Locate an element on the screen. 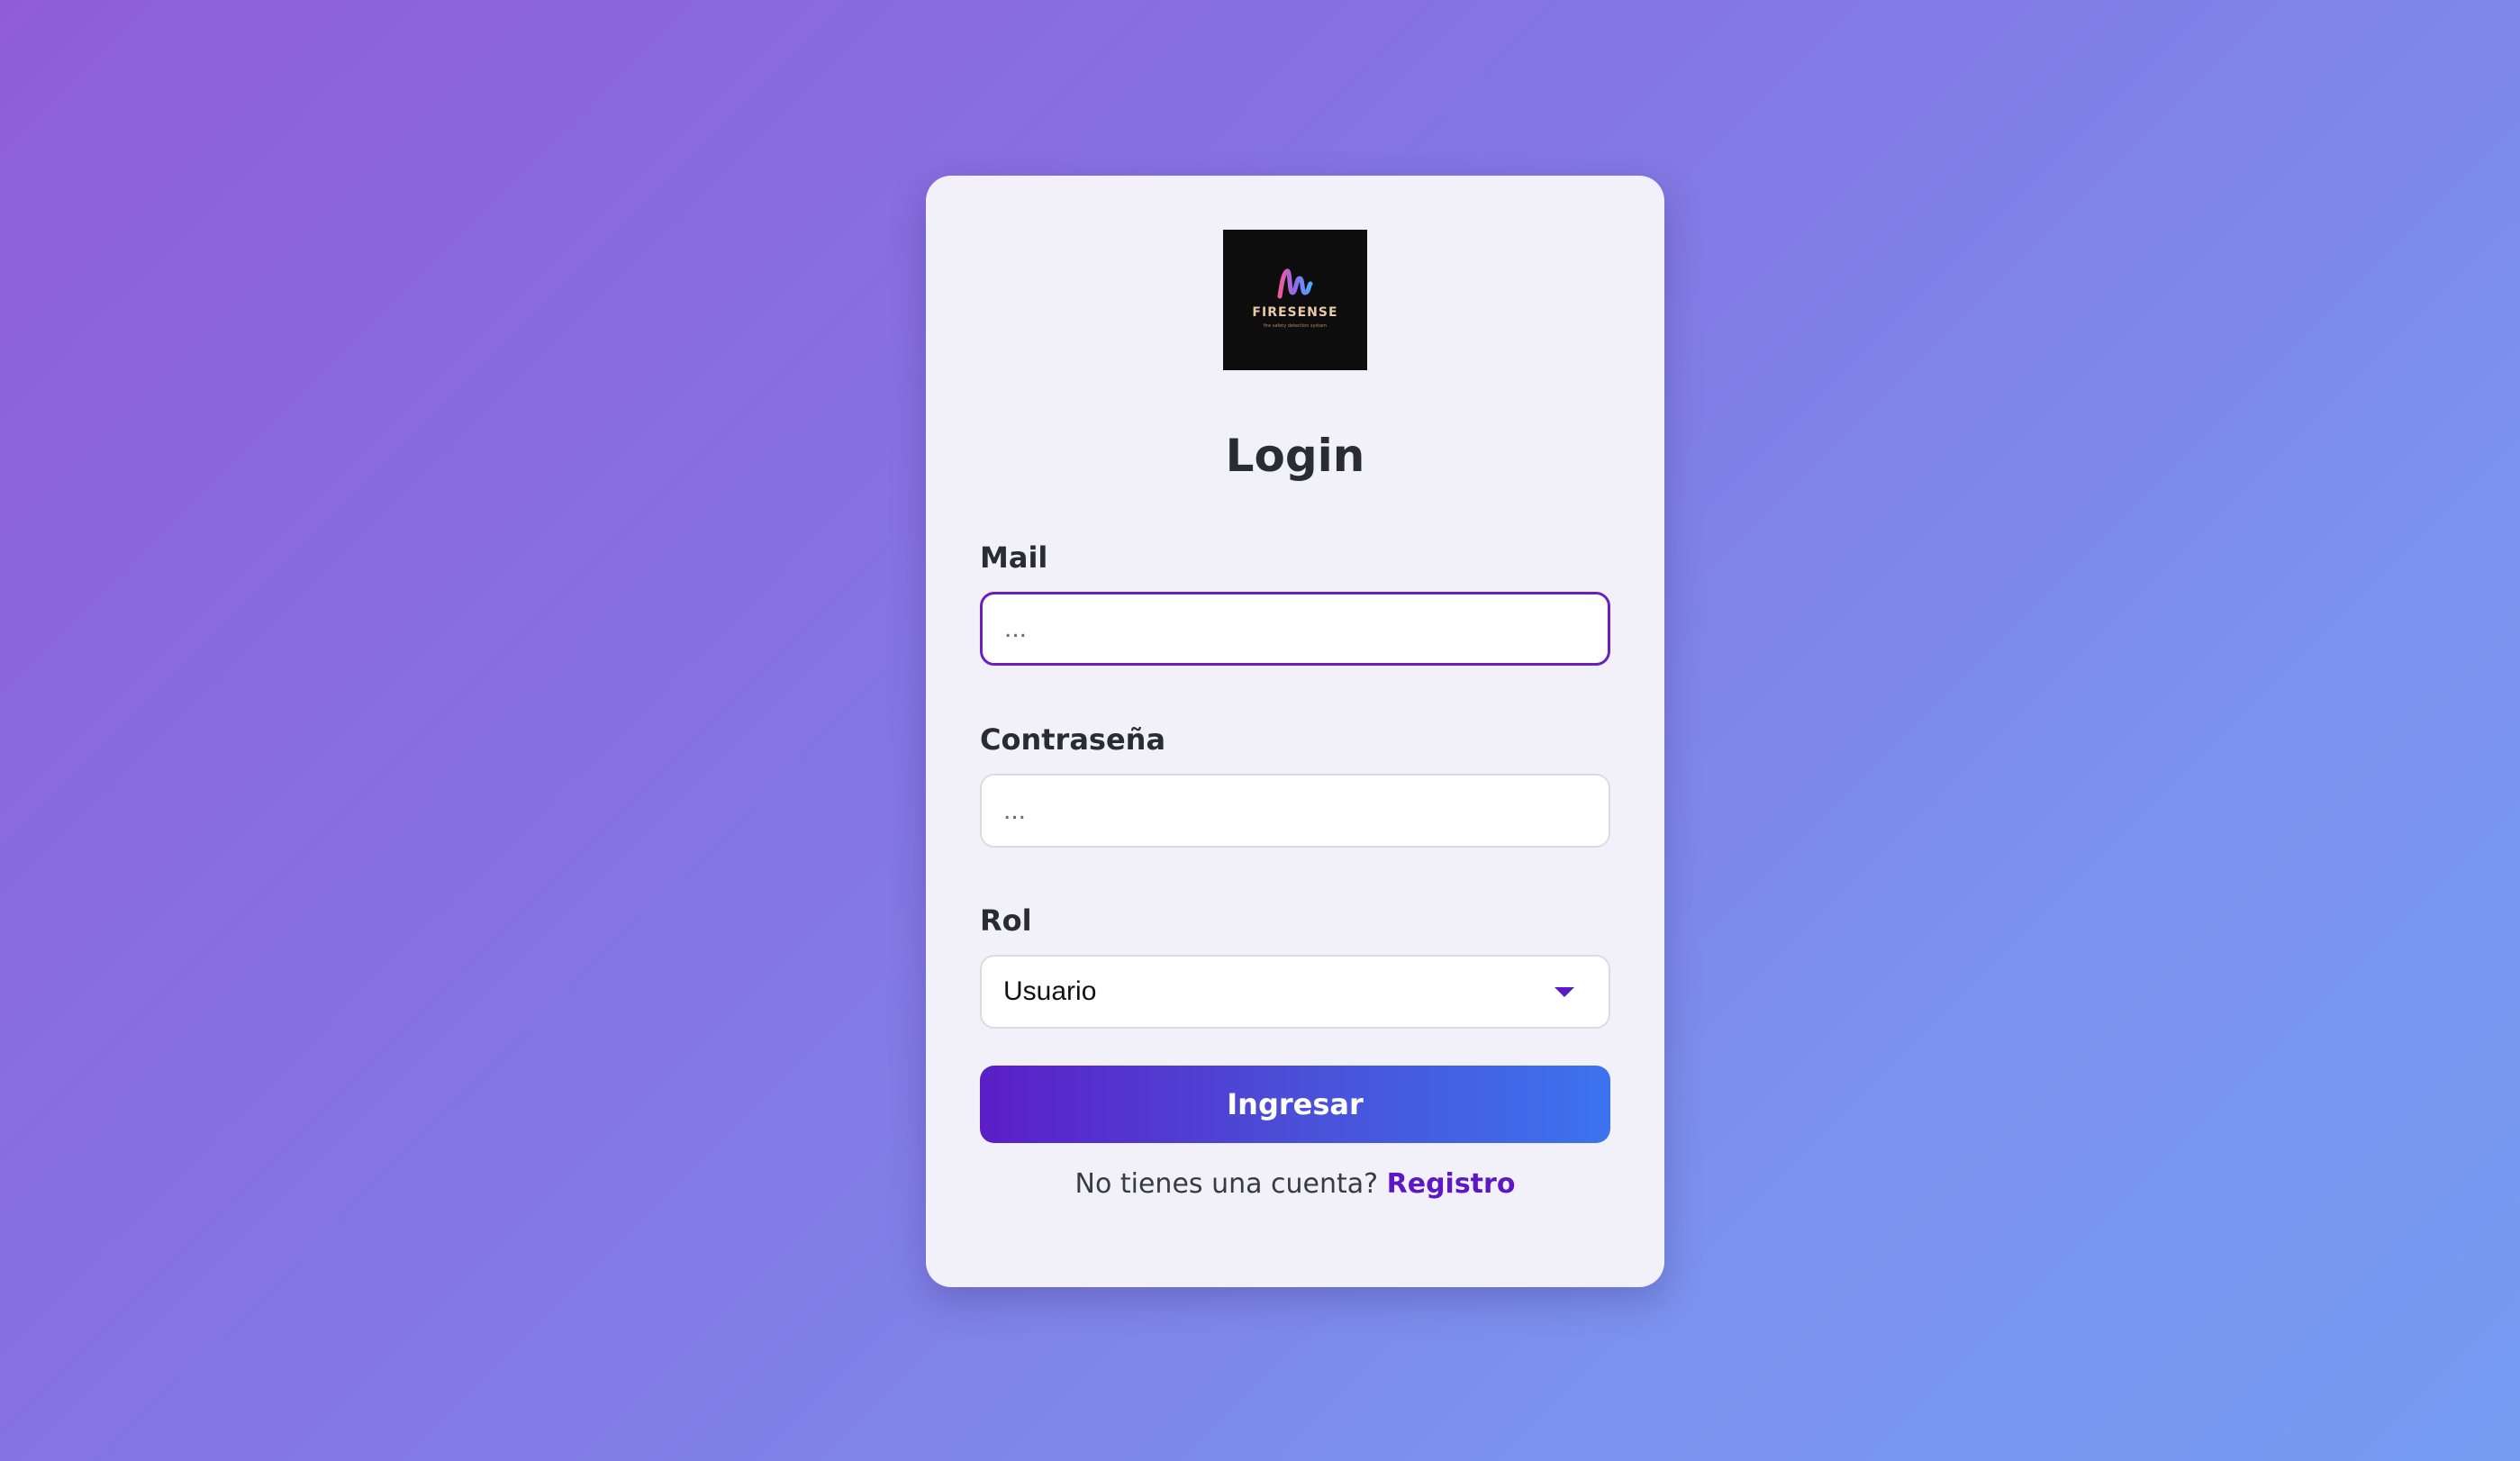  role-select: Usuario is located at coordinates (1295, 992).